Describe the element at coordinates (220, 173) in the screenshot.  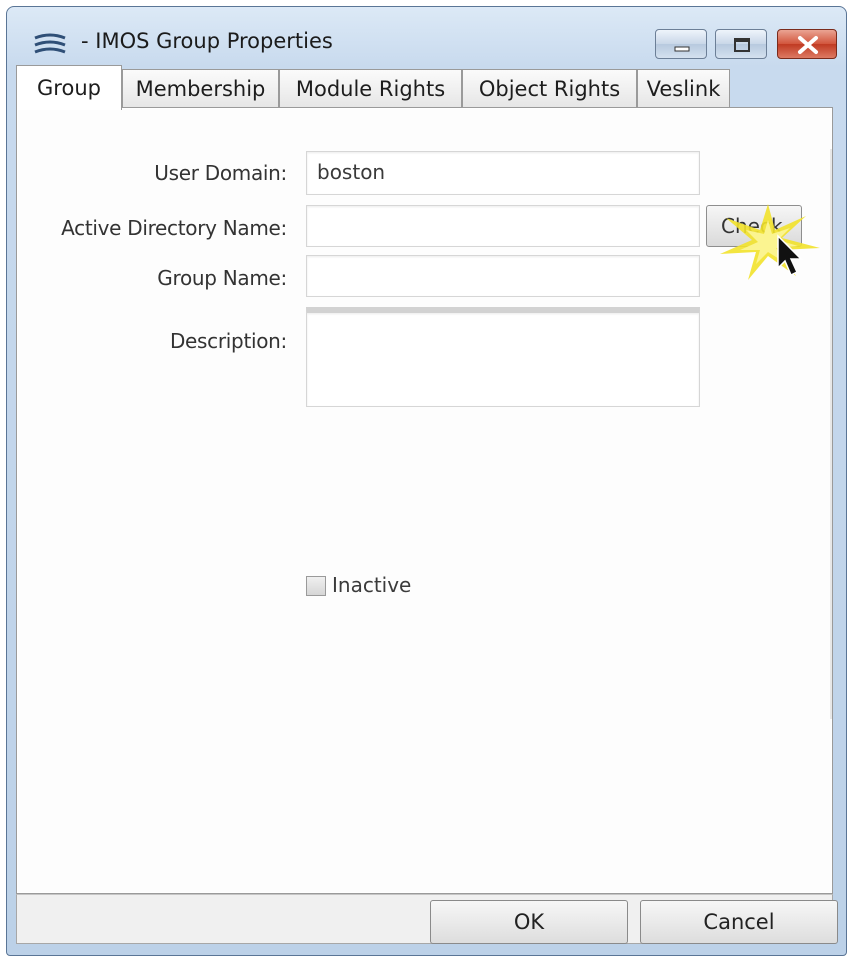
I see `user-domain-label: User Domain:` at that location.